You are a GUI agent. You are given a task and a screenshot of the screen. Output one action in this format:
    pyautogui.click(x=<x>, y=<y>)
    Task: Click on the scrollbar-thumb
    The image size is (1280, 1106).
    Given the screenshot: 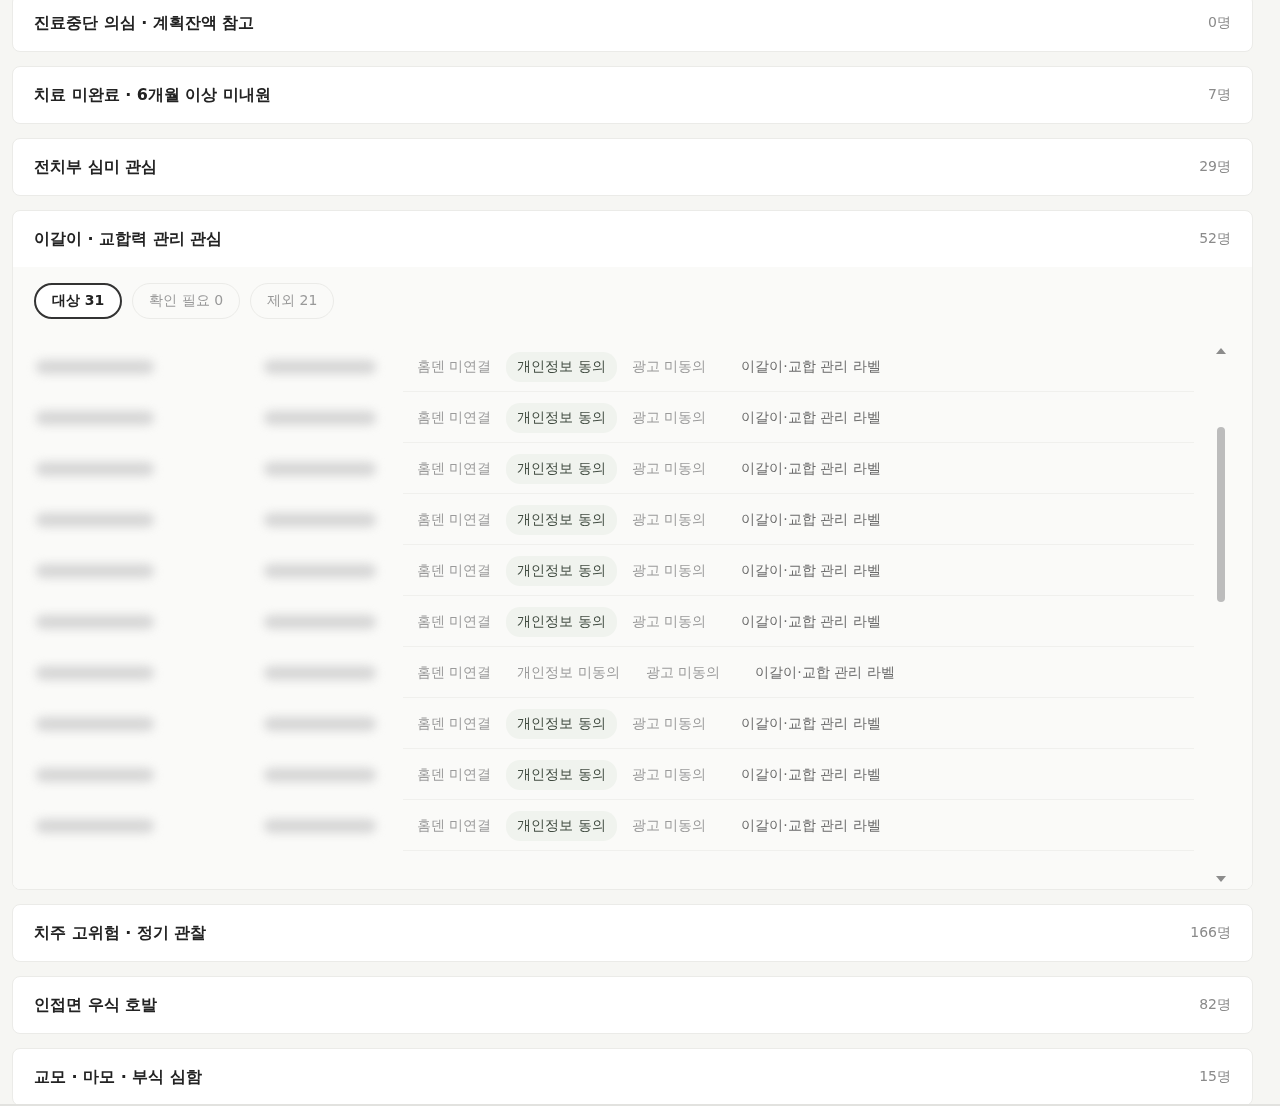 What is the action you would take?
    pyautogui.click(x=1221, y=514)
    